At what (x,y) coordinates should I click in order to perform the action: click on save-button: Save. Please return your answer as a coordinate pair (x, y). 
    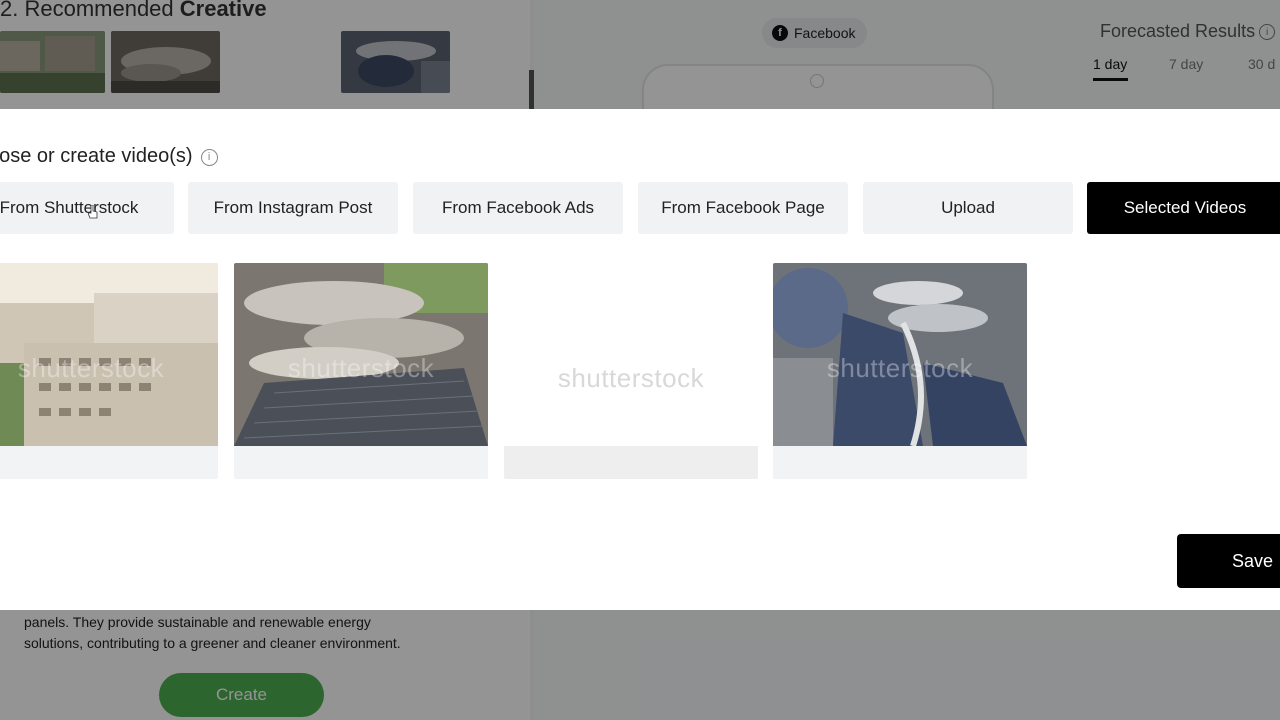
    Looking at the image, I should click on (1228, 561).